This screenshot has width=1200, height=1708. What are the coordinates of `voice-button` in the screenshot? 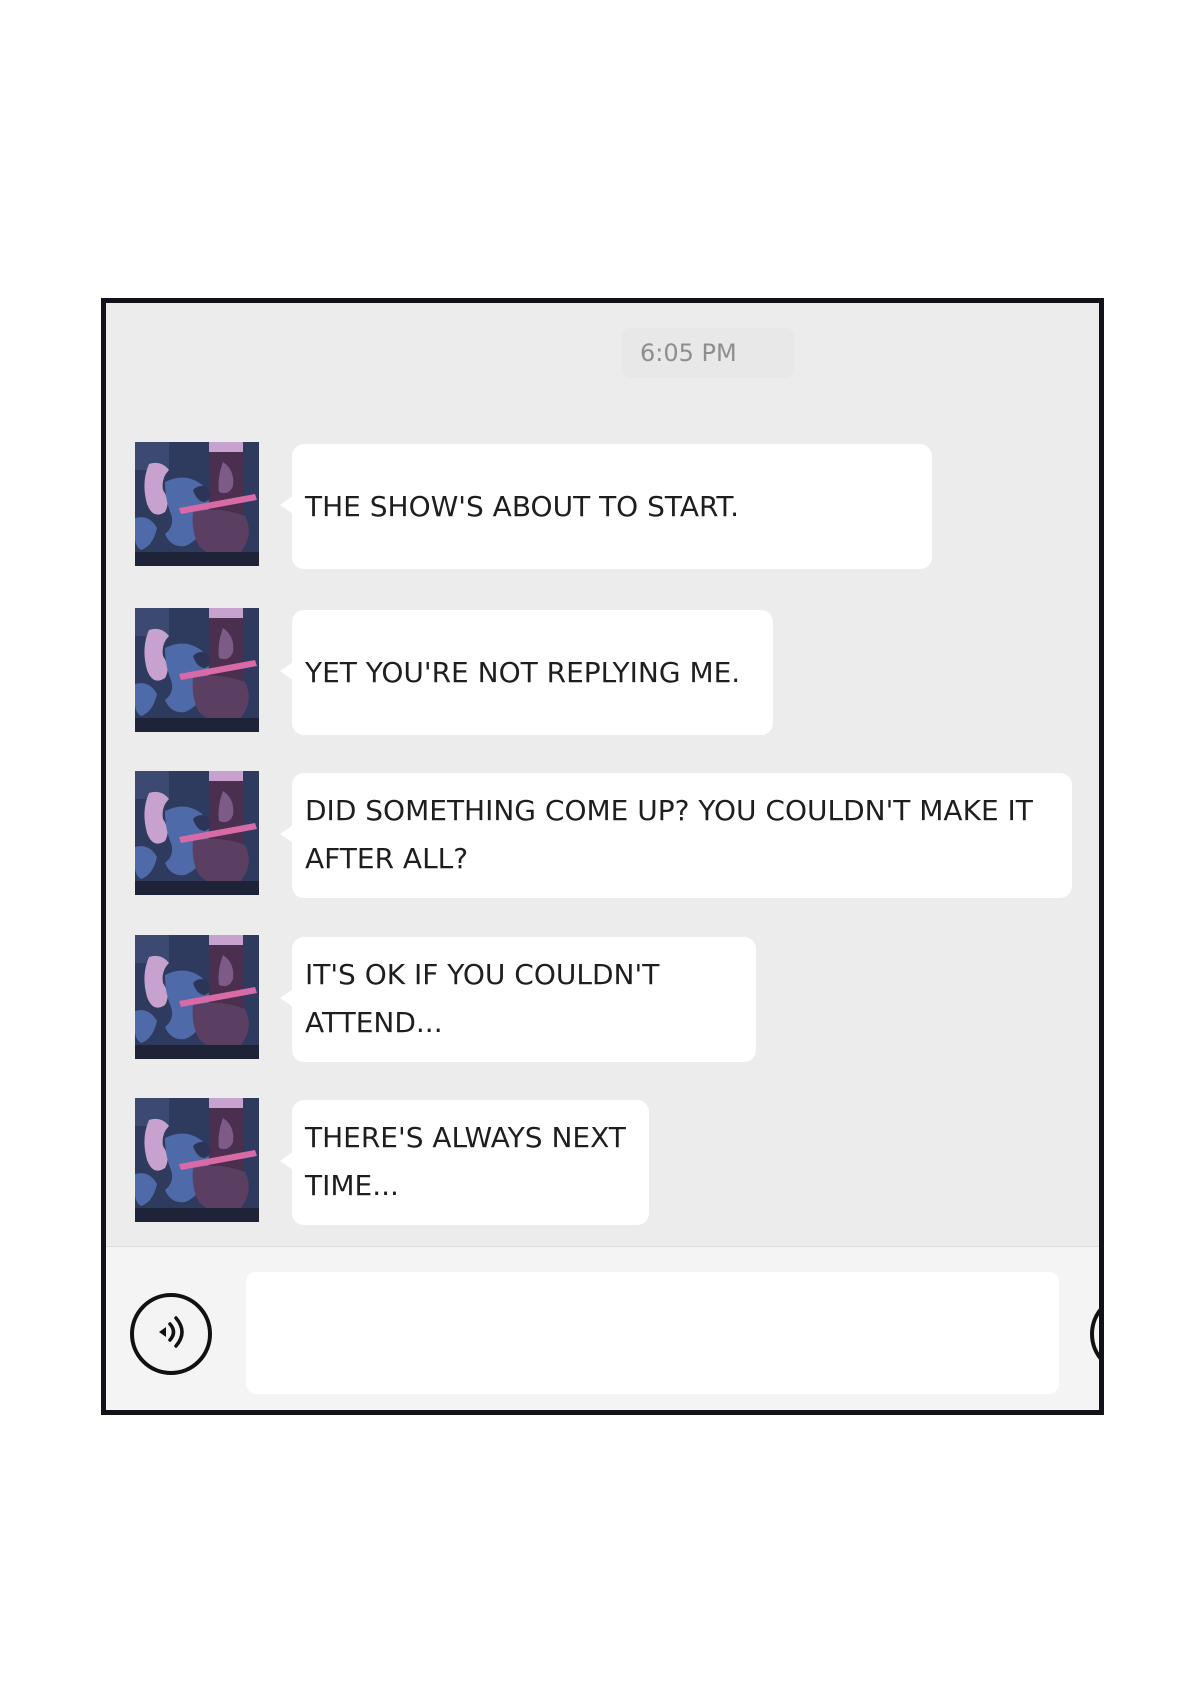 It's located at (171, 1334).